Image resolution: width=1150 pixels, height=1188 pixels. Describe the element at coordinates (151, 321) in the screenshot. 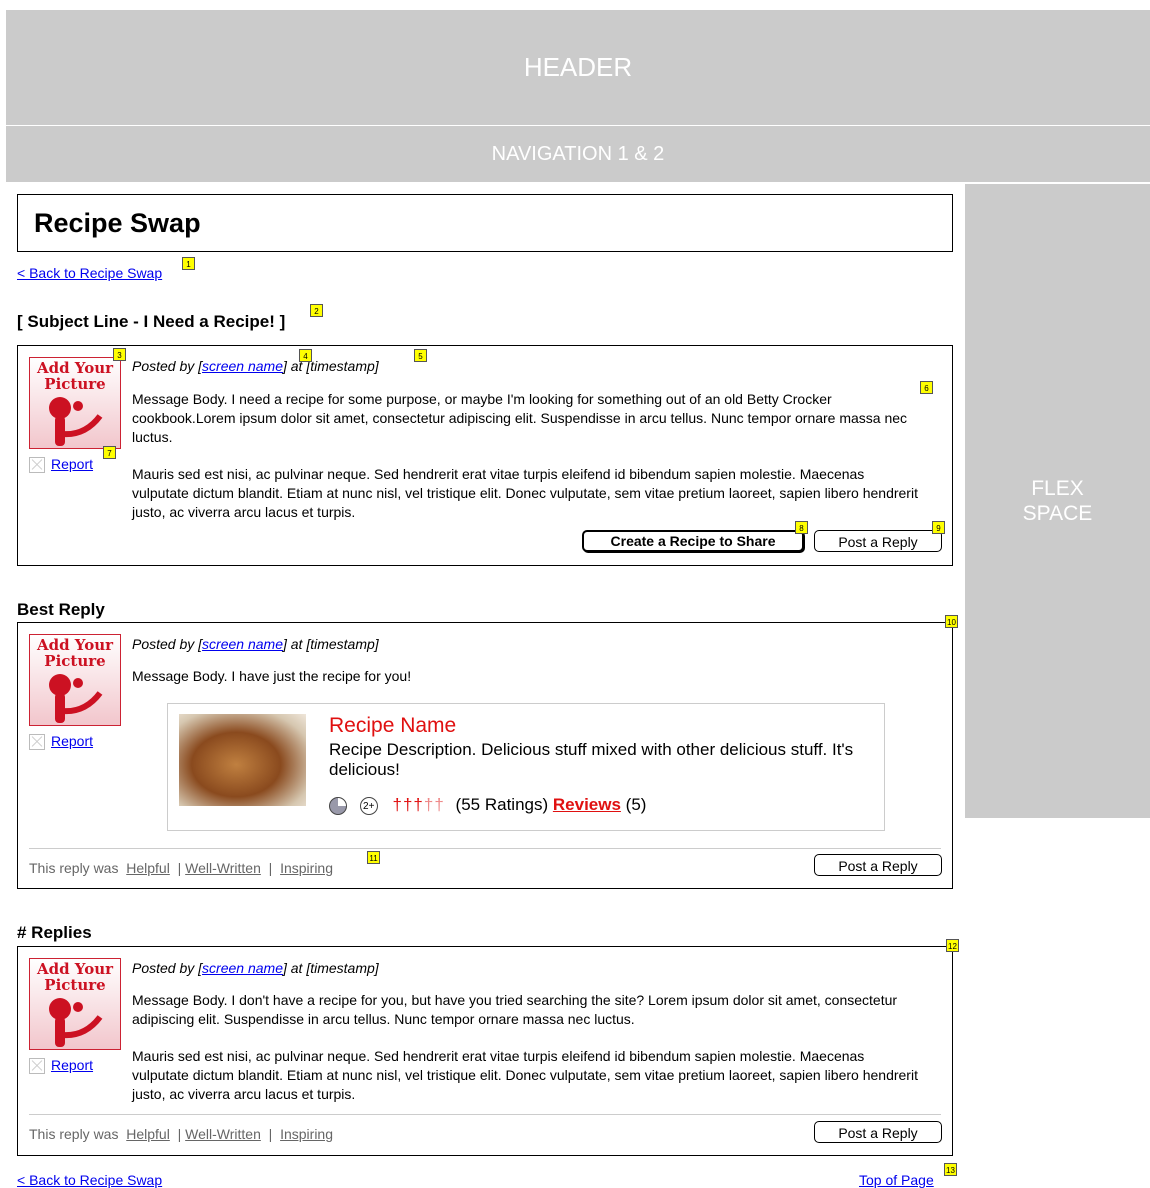

I see `subject-line: [ Subject Line - I Need a Recipe! ]` at that location.